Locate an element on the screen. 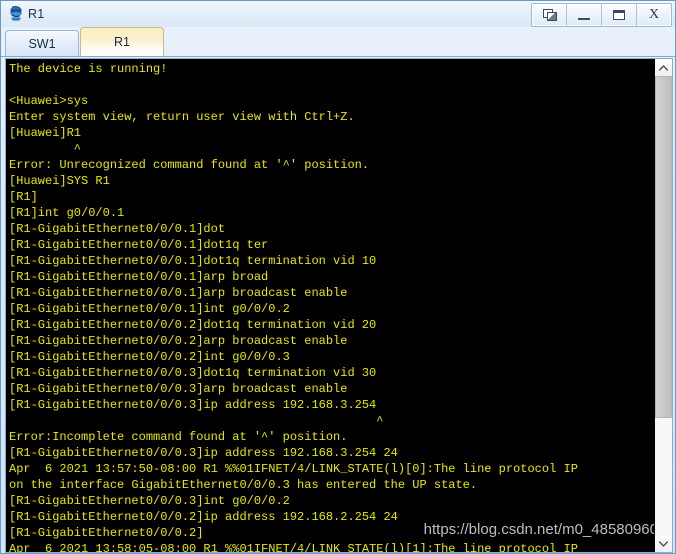  scrollbar-thumb is located at coordinates (663, 247).